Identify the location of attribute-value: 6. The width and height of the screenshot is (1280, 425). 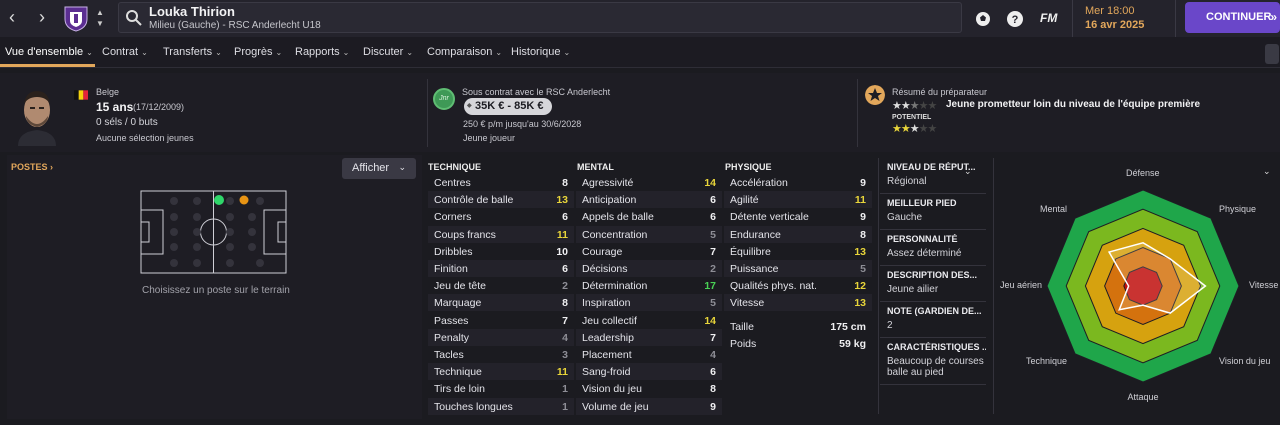
(713, 217).